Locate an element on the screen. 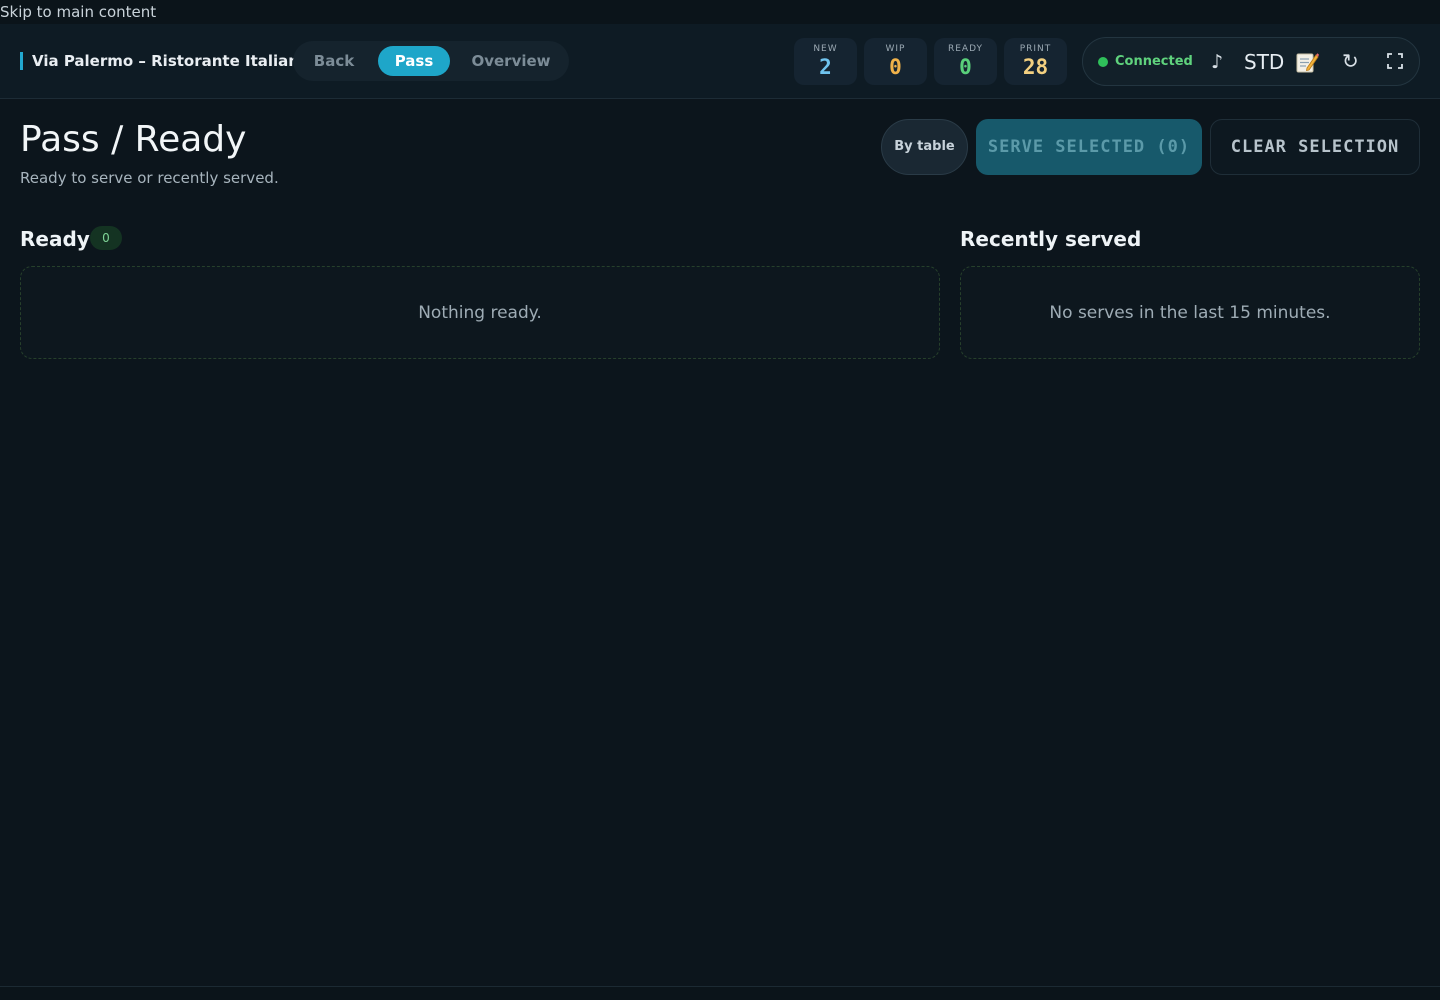 The image size is (1440, 1000). tab-pass: Pass is located at coordinates (414, 61).